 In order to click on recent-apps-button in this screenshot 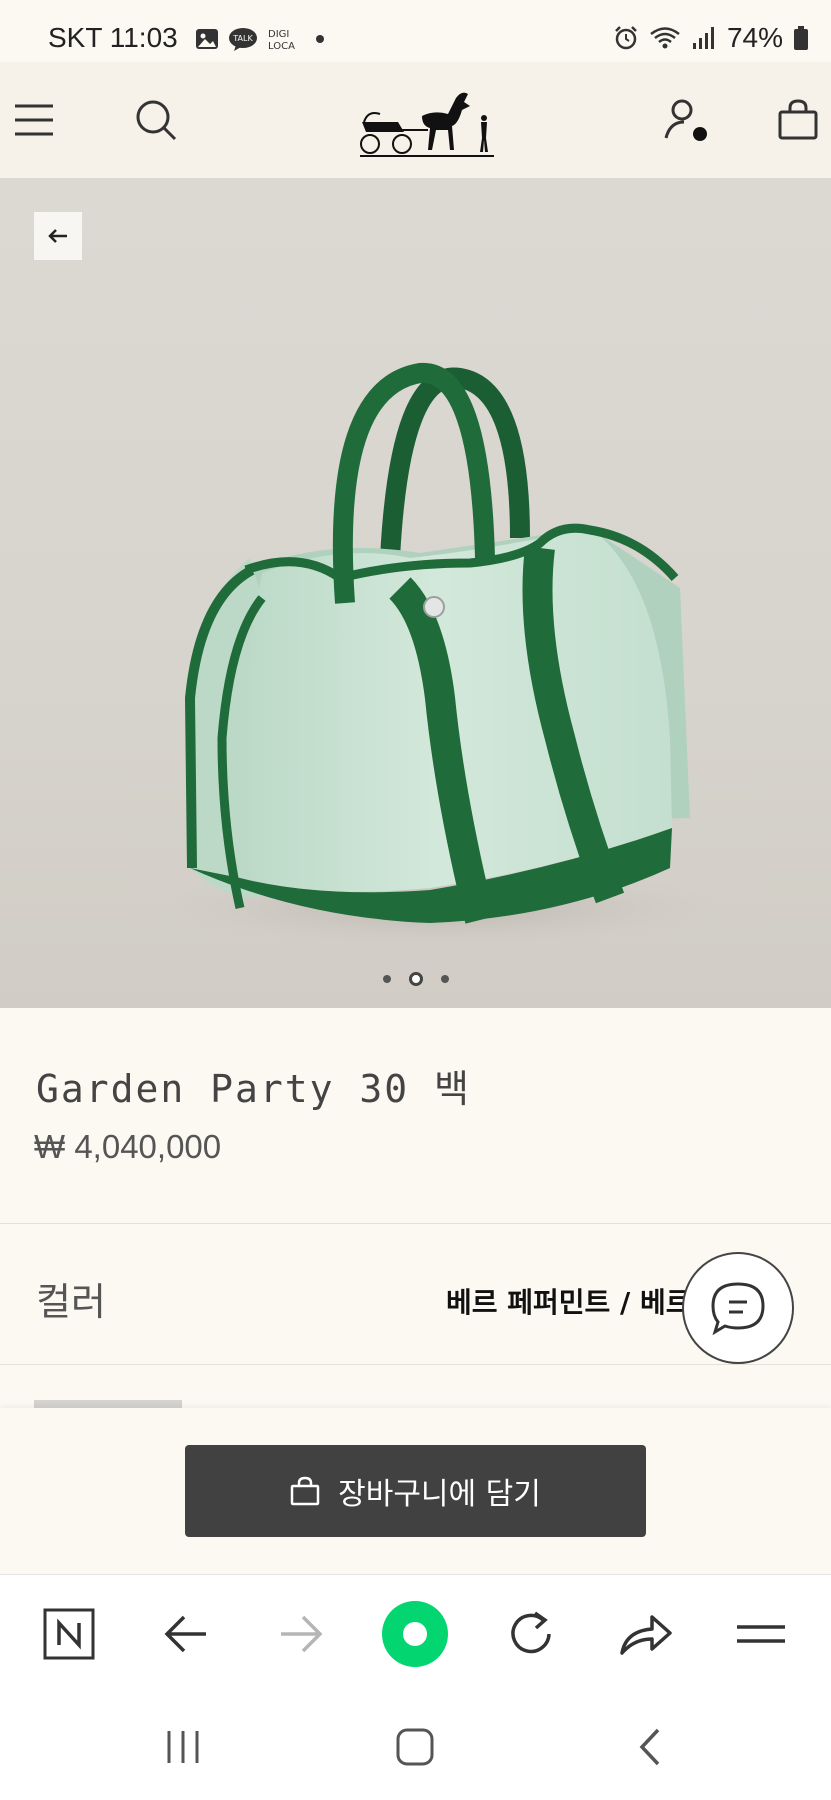, I will do `click(183, 1747)`.